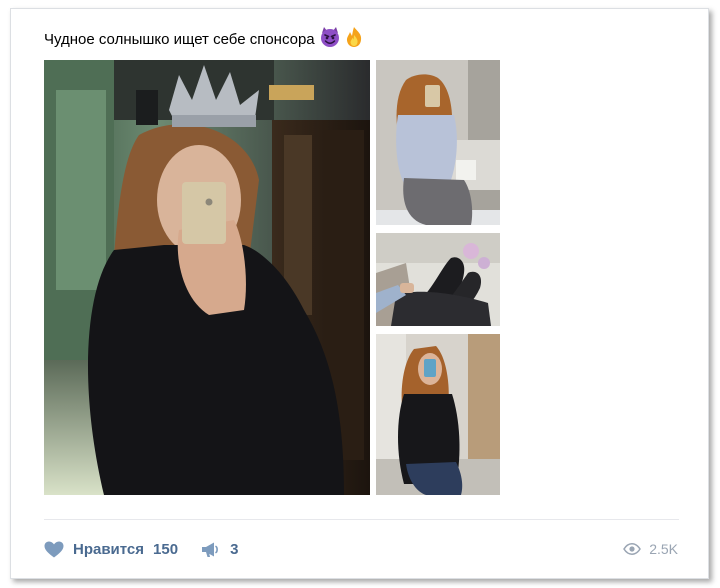 This screenshot has width=720, height=588. What do you see at coordinates (663, 549) in the screenshot?
I see `views-count: 2.5K` at bounding box center [663, 549].